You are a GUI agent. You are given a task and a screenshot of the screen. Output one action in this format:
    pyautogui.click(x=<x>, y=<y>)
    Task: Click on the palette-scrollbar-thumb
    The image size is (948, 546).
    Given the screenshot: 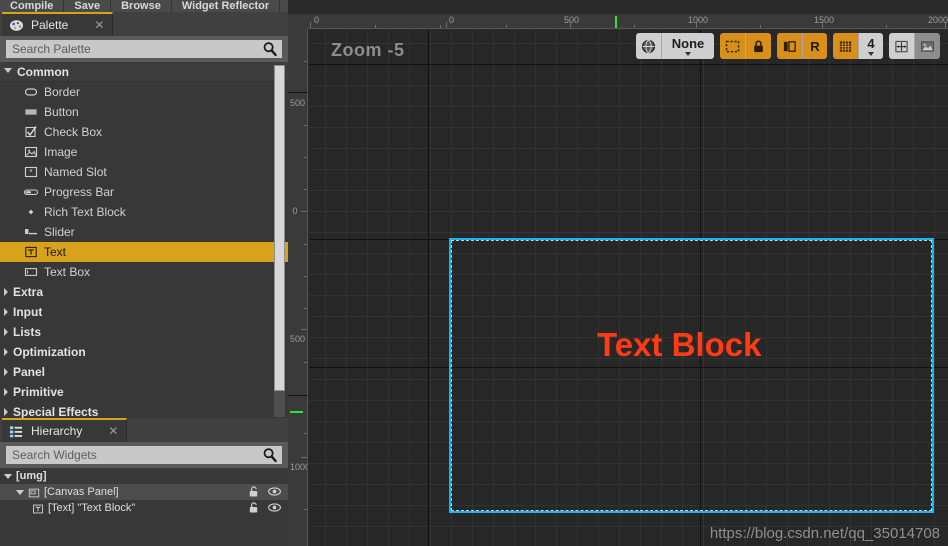 What is the action you would take?
    pyautogui.click(x=279, y=228)
    